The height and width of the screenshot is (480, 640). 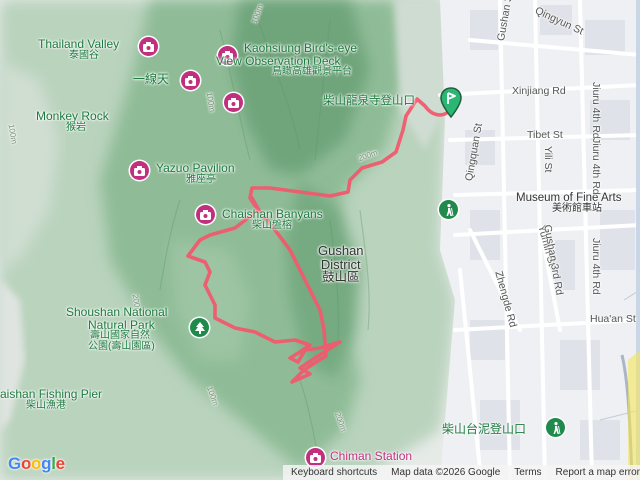 I want to click on label-text: Thailand Valley, so click(x=79, y=44).